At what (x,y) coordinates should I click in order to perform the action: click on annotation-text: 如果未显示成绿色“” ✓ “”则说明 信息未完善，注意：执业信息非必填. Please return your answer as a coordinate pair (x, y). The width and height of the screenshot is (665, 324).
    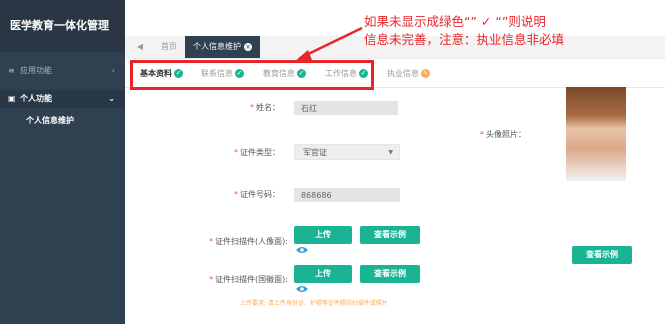
    Looking at the image, I should click on (514, 31).